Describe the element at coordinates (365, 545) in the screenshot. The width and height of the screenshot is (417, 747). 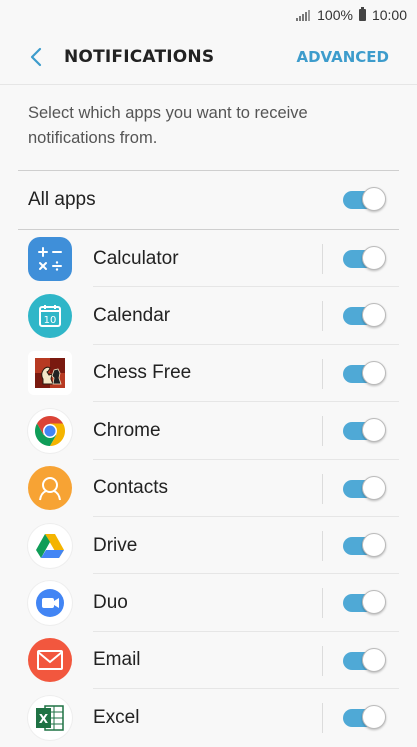
I see `drive-toggle` at that location.